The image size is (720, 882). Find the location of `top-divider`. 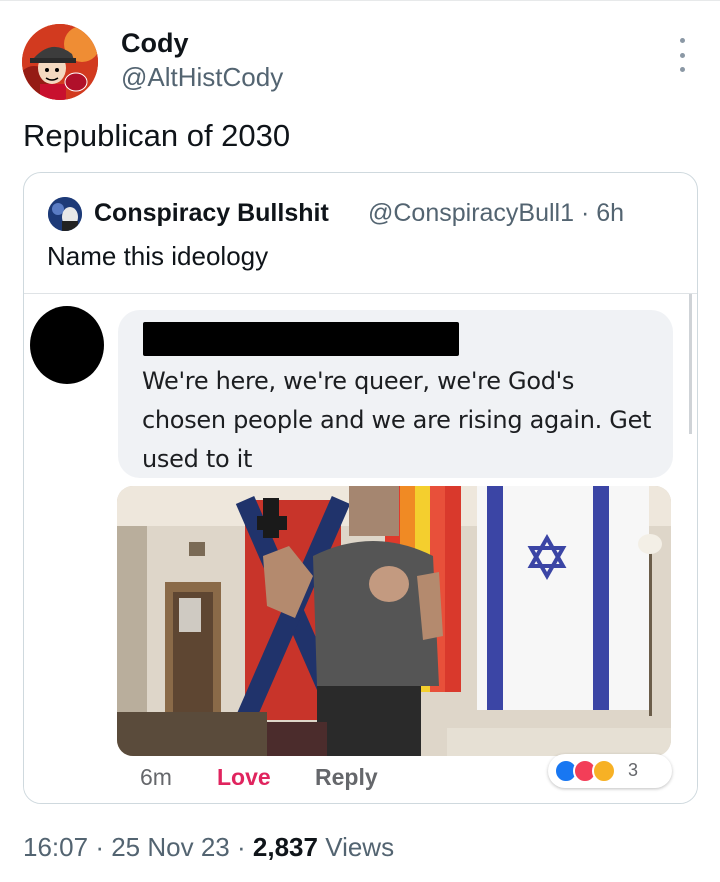

top-divider is located at coordinates (360, 0).